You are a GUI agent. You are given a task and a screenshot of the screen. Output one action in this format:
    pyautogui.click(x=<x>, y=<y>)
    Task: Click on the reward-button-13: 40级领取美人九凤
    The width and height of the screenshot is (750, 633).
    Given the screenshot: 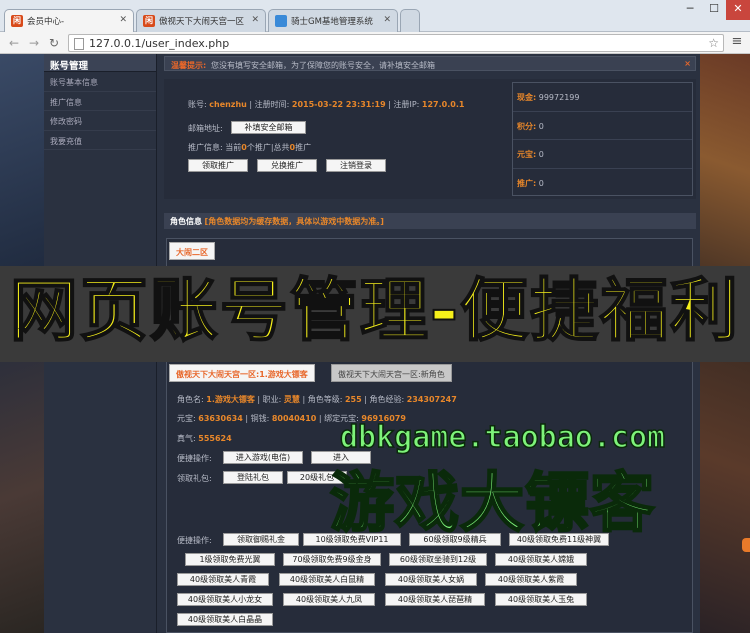 What is the action you would take?
    pyautogui.click(x=329, y=599)
    